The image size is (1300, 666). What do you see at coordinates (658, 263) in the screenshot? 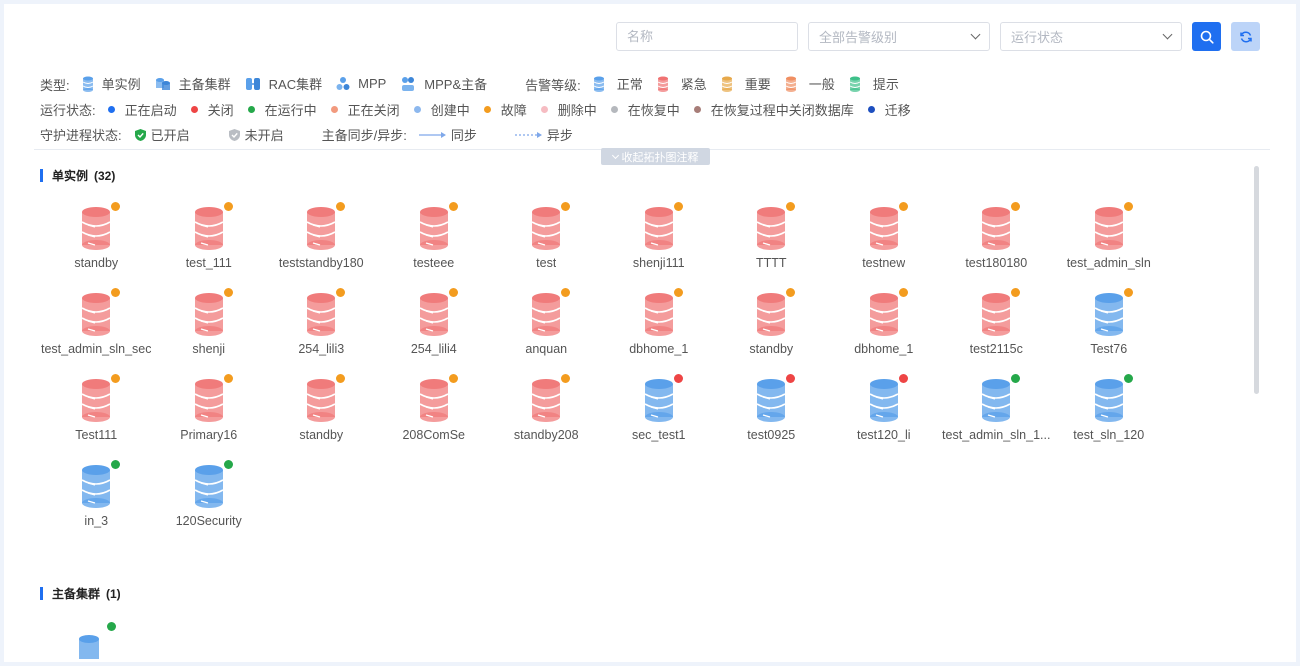
I see `node-name: shenji111` at bounding box center [658, 263].